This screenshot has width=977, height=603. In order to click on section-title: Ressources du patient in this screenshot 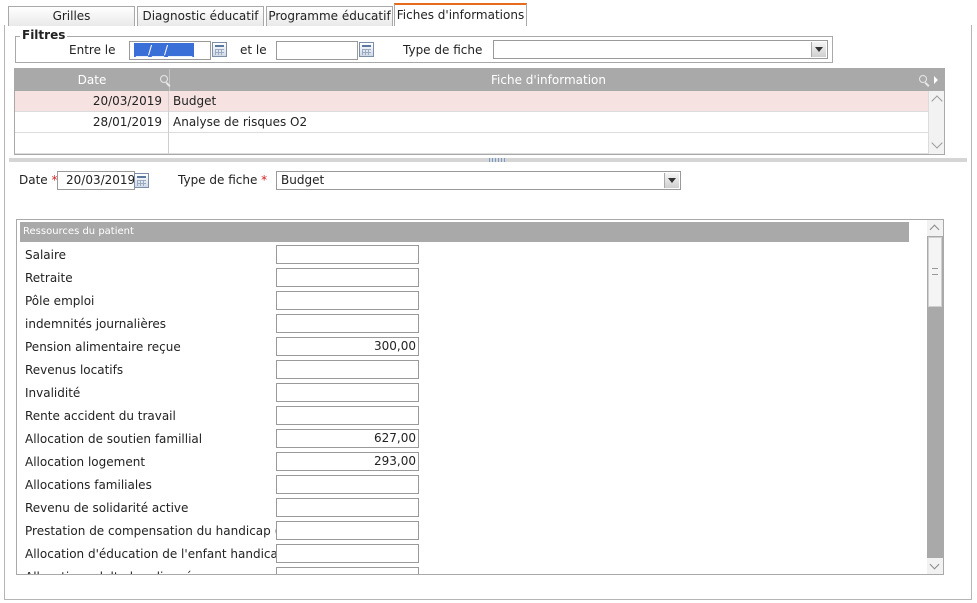, I will do `click(464, 232)`.